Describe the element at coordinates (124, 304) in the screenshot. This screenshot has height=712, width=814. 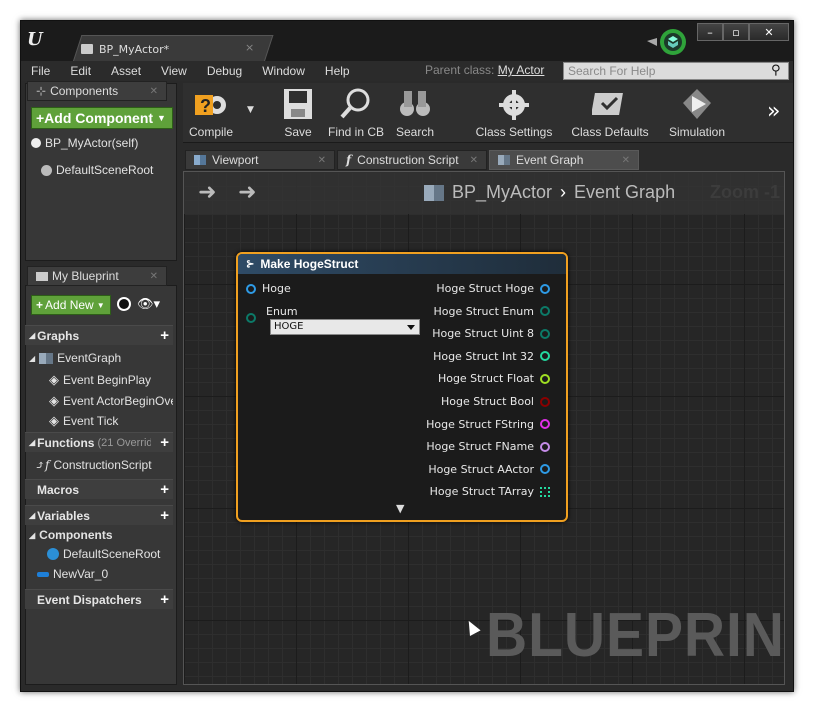
I see `search-icon` at that location.